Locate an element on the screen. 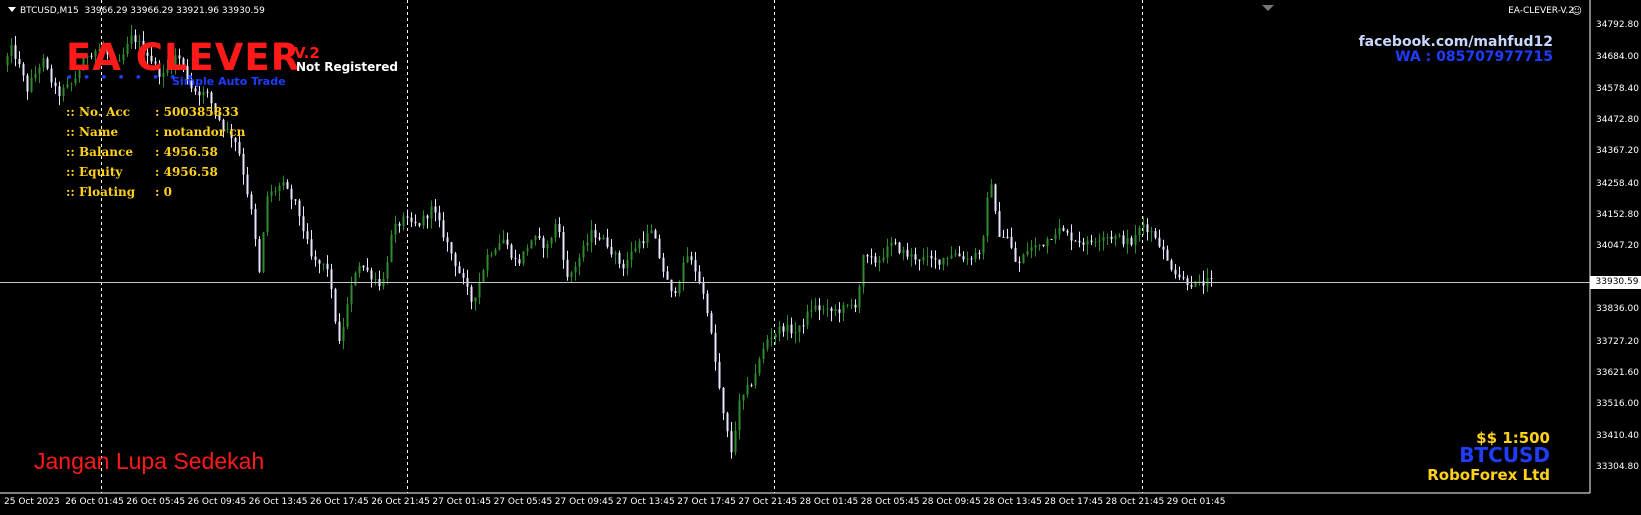  time-tick-label: 26 Oct 17:45 is located at coordinates (339, 502).